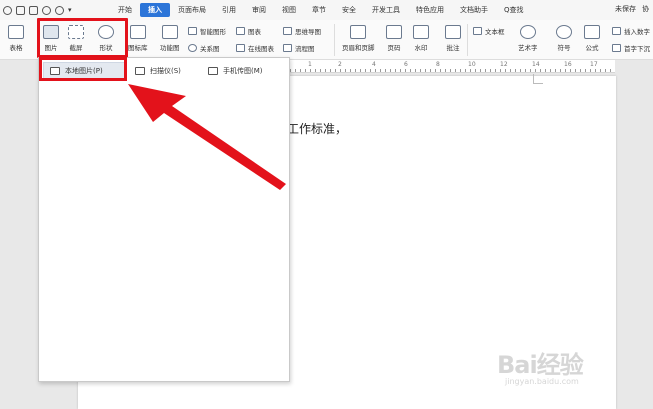 Image resolution: width=653 pixels, height=409 pixels. What do you see at coordinates (477, 31) in the screenshot?
I see `textbox-icon` at bounding box center [477, 31].